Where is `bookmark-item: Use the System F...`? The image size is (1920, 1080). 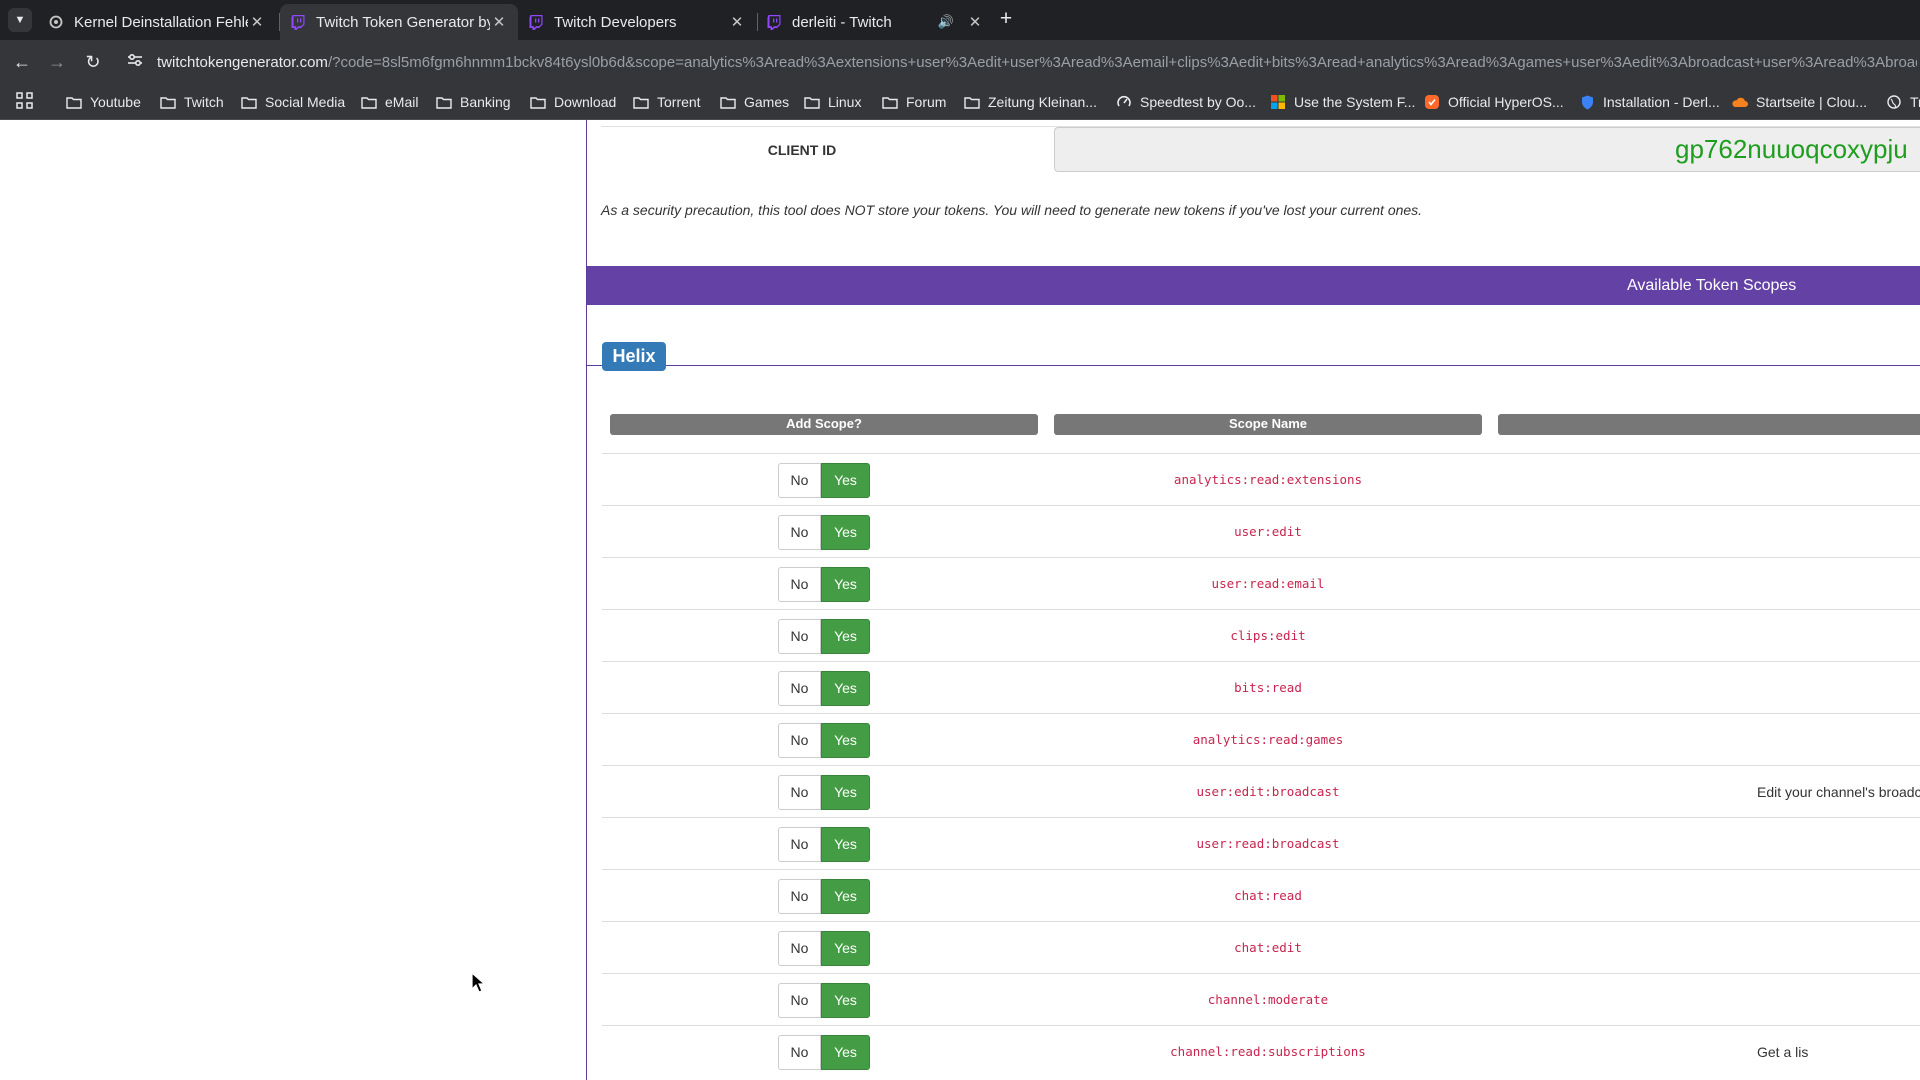 bookmark-item: Use the System F... is located at coordinates (1342, 102).